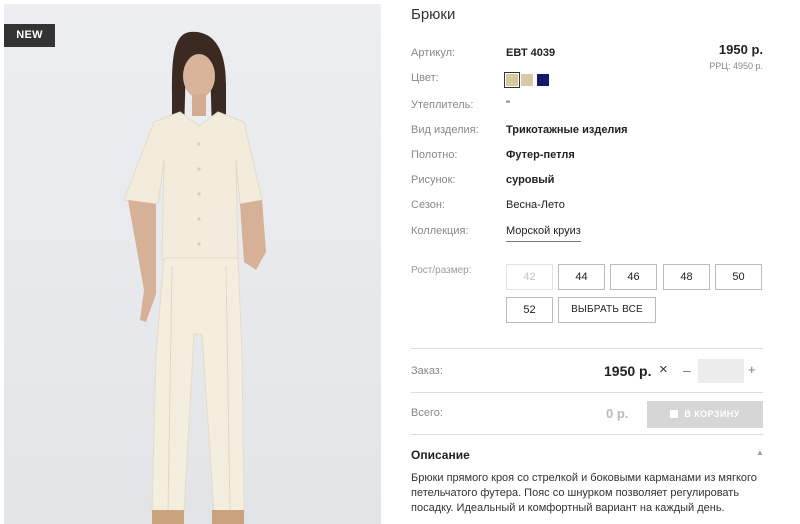  What do you see at coordinates (440, 231) in the screenshot?
I see `attr-label: Коллекция:` at bounding box center [440, 231].